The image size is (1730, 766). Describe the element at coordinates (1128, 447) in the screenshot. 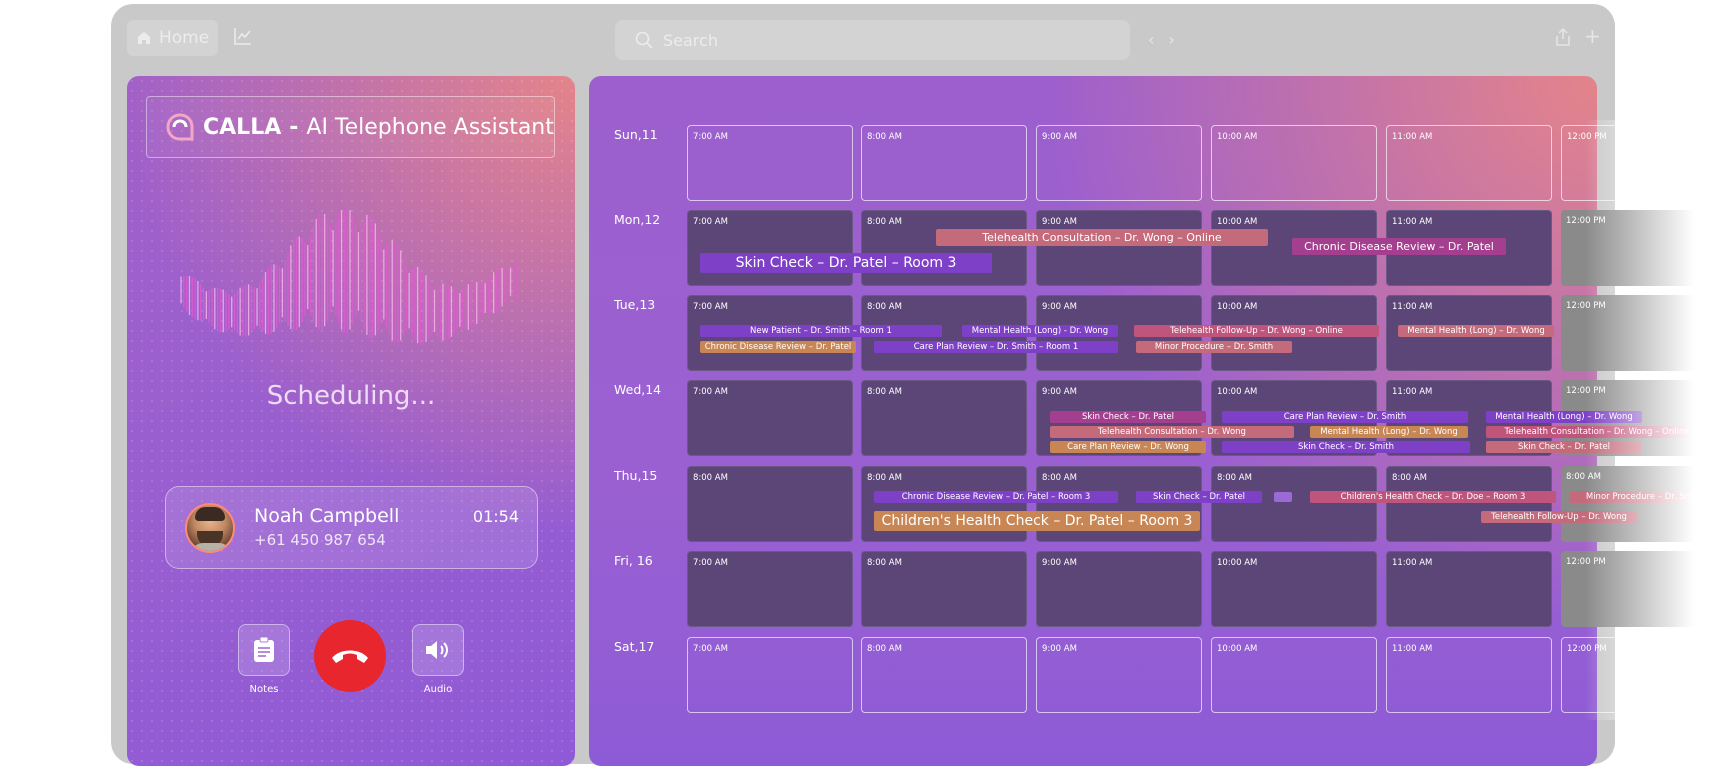

I see `event-block: Care Plan Review – Dr. Wong` at that location.